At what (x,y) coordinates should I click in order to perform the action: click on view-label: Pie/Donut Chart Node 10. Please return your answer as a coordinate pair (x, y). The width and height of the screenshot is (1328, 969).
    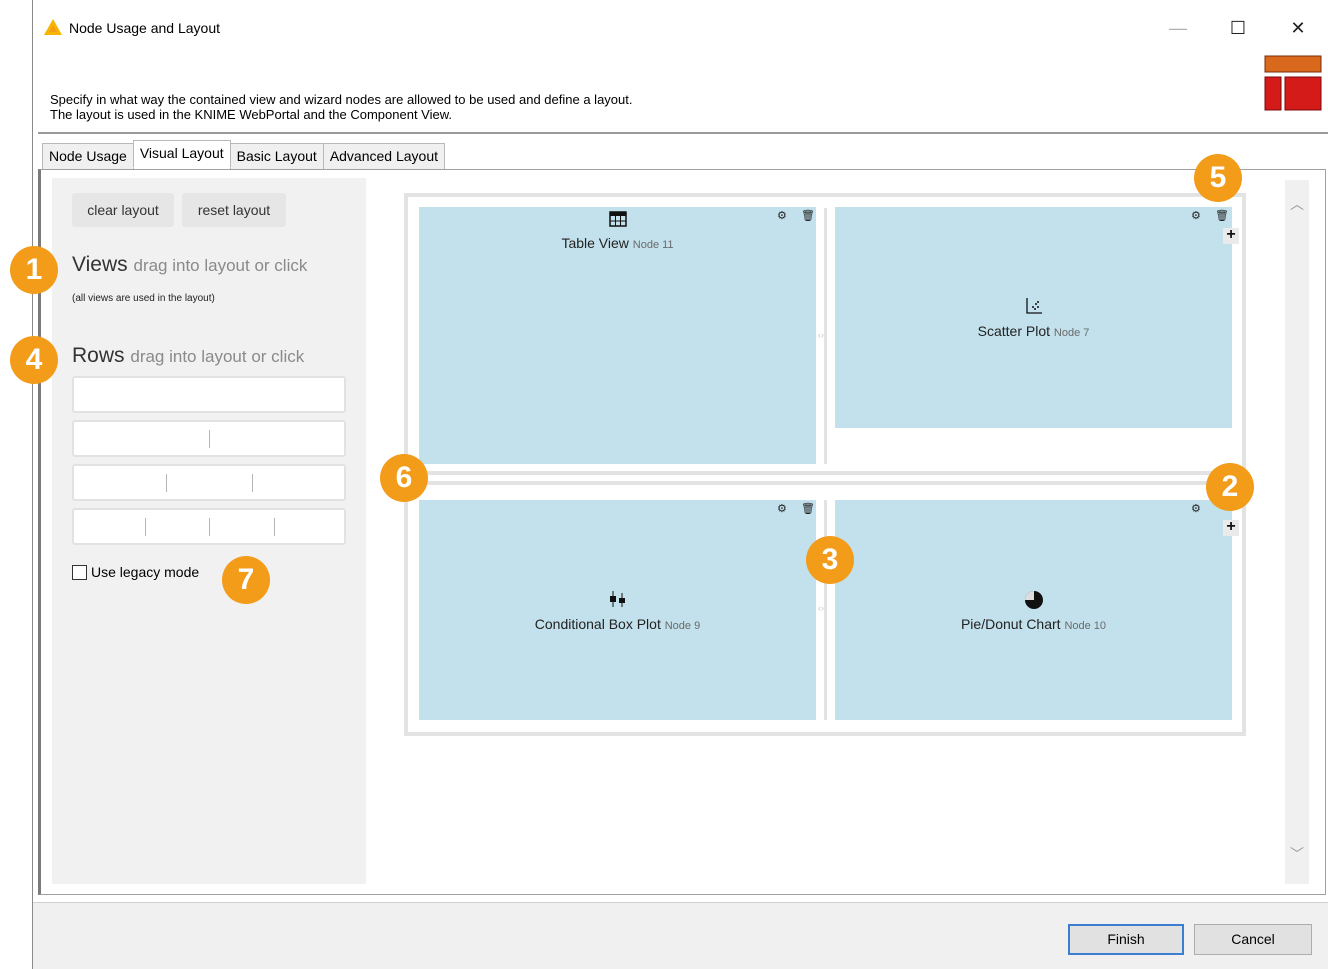
    Looking at the image, I should click on (1033, 624).